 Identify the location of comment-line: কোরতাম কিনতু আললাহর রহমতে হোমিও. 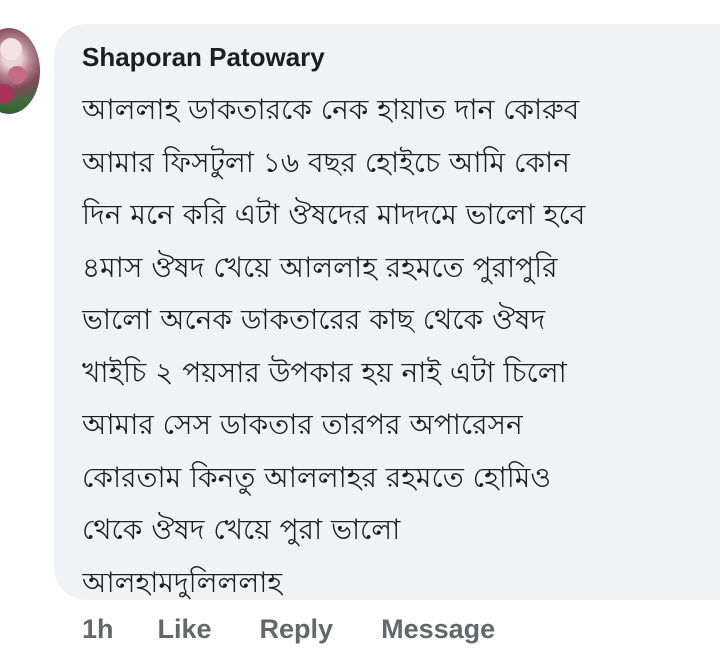
(316, 477).